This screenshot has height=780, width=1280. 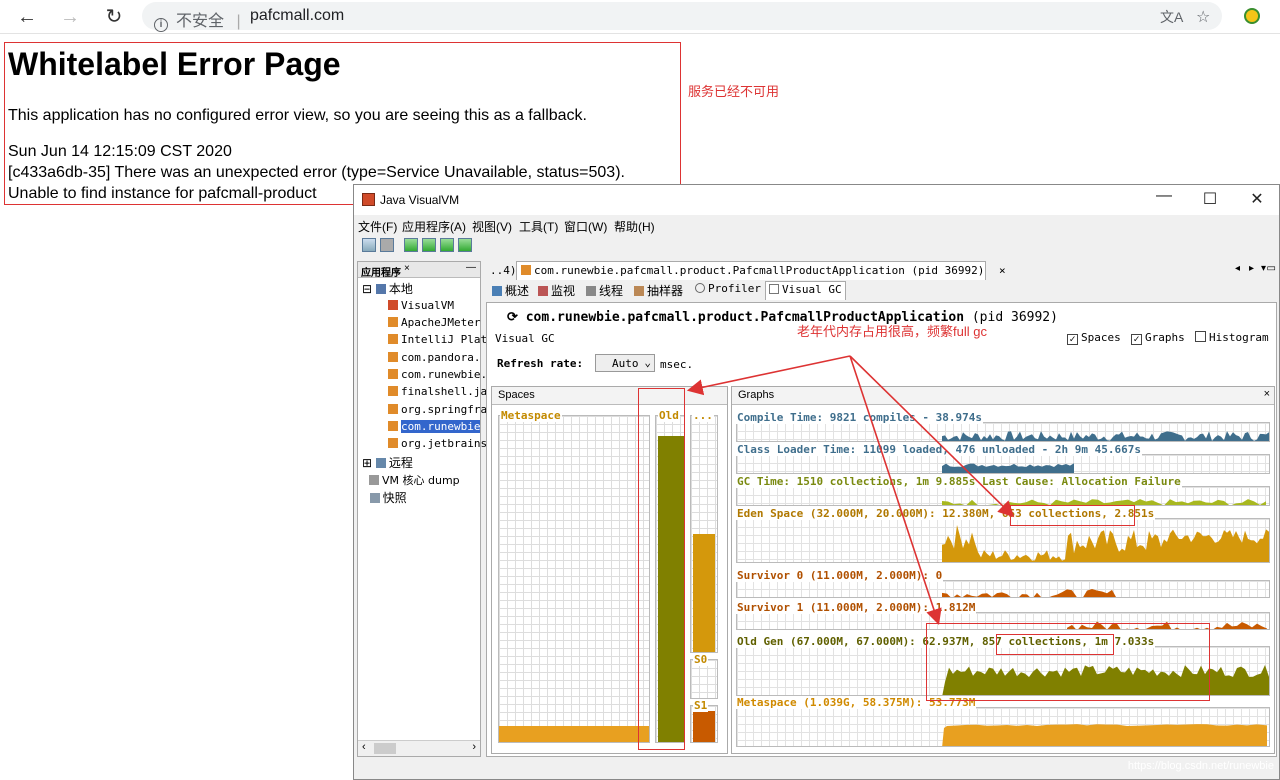 What do you see at coordinates (538, 226) in the screenshot?
I see `menu-tools: 工具(T)` at bounding box center [538, 226].